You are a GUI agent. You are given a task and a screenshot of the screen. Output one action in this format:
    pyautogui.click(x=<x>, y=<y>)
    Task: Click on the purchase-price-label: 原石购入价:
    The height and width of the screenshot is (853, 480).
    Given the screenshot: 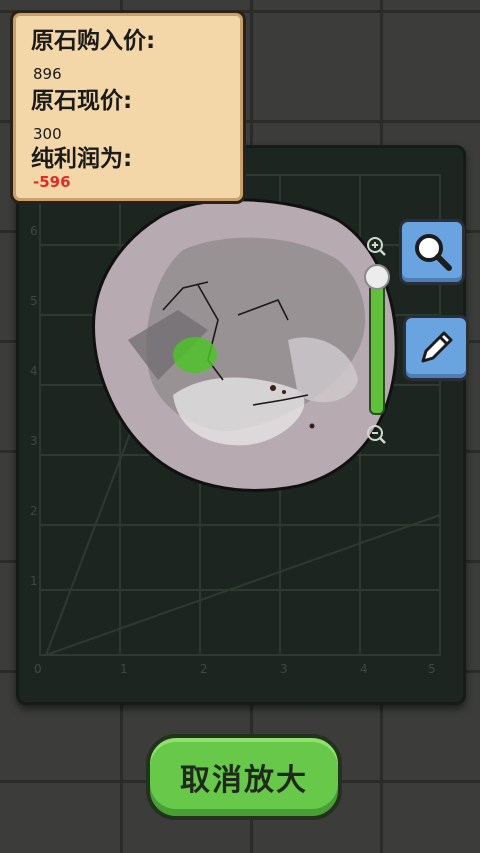 What is the action you would take?
    pyautogui.click(x=93, y=41)
    